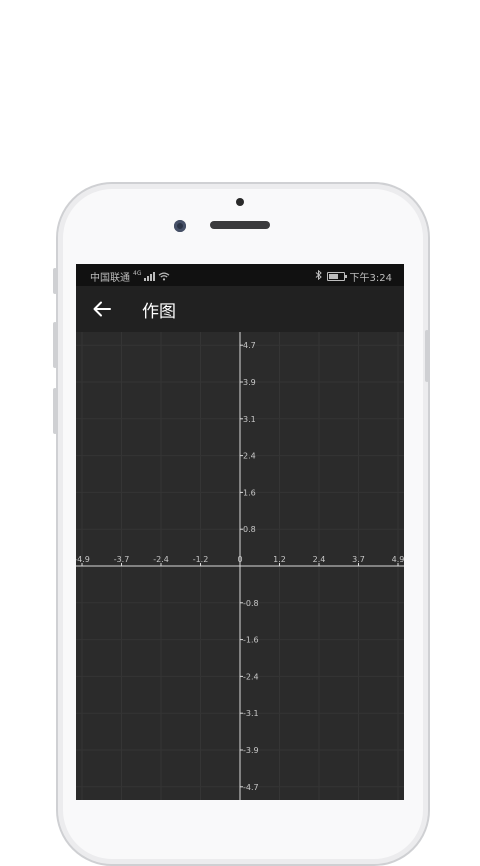 This screenshot has height=866, width=480. Describe the element at coordinates (239, 559) in the screenshot. I see `x-tick-label: 0` at that location.